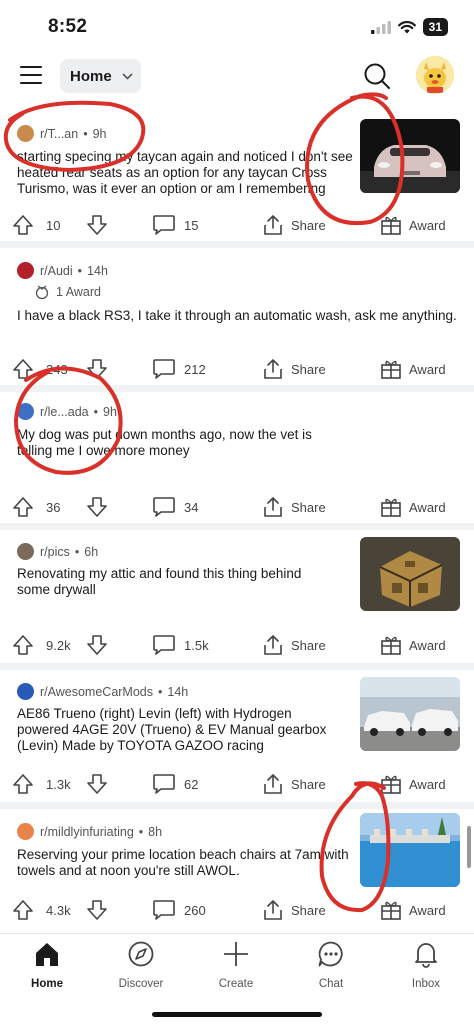 The image size is (474, 1025). I want to click on scroll-indicator, so click(469, 847).